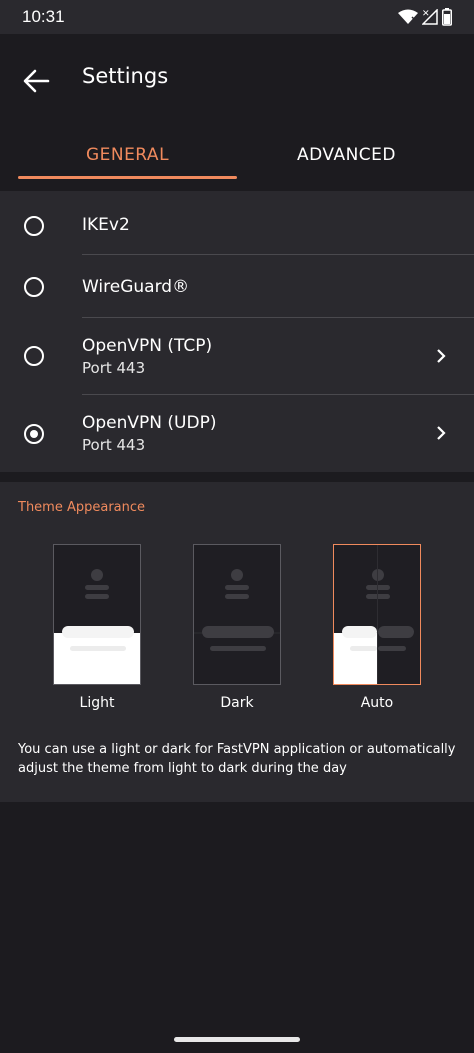 Image resolution: width=474 pixels, height=1053 pixels. Describe the element at coordinates (82, 507) in the screenshot. I see `theme-section-title: Theme Appearance` at that location.